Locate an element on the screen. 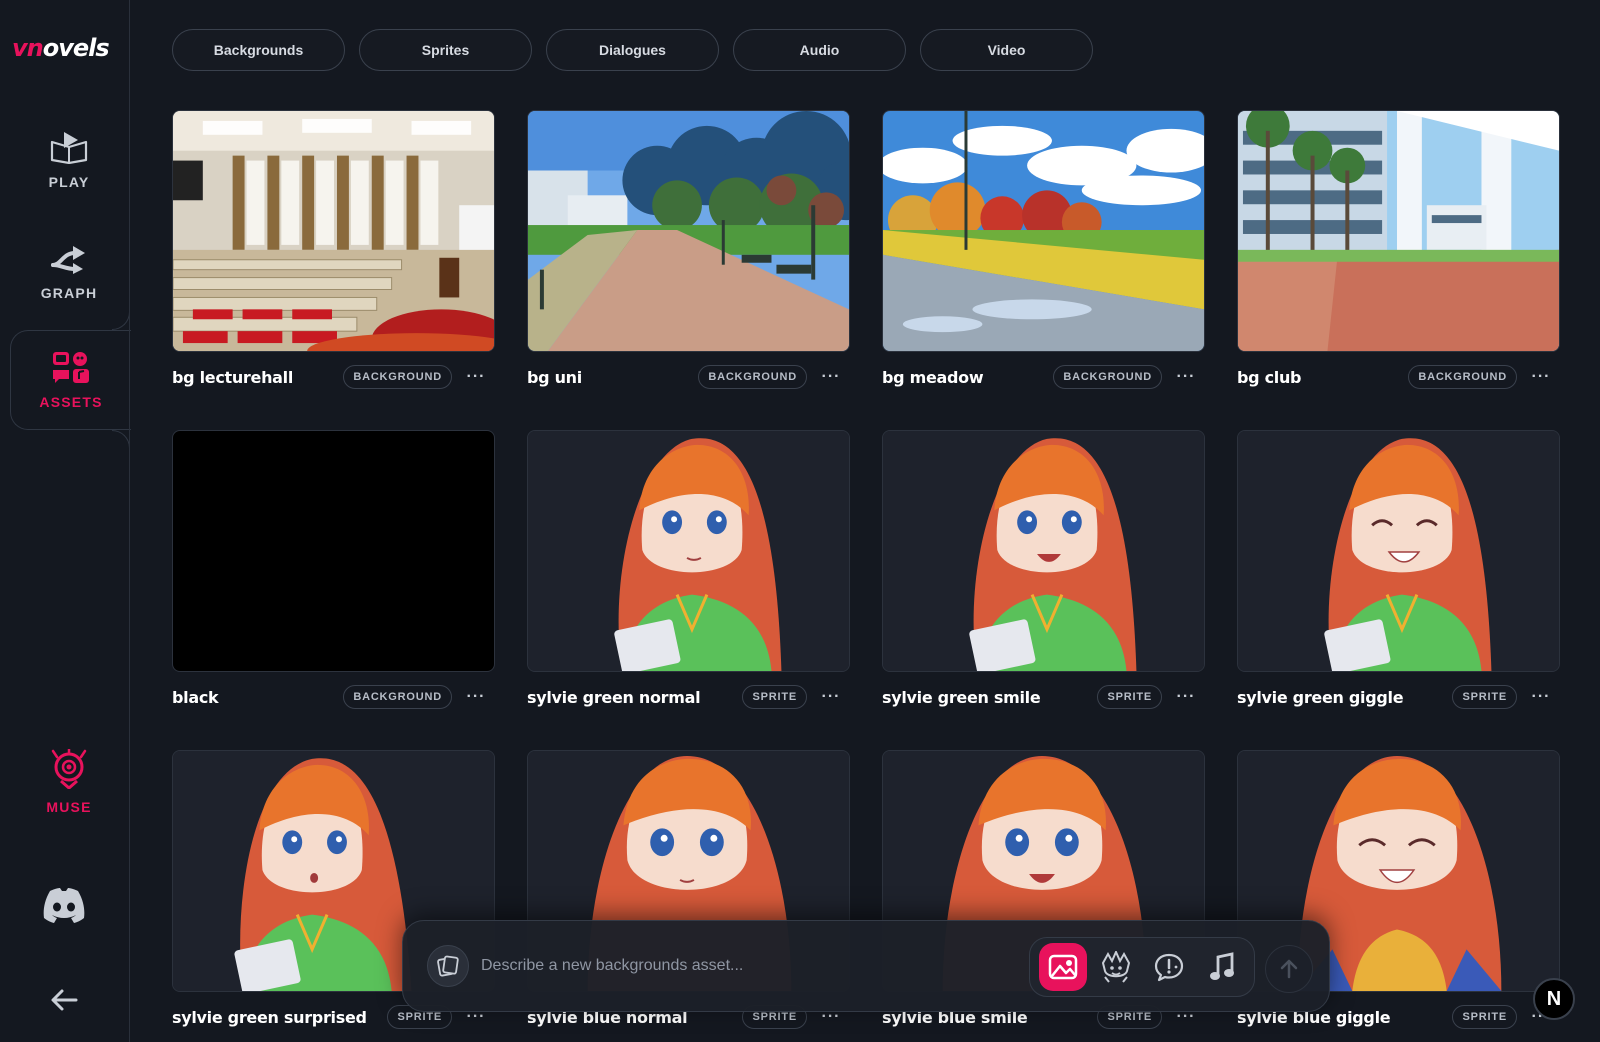 Image resolution: width=1600 pixels, height=1042 pixels. asset-title: sylvie green surprised is located at coordinates (269, 1017).